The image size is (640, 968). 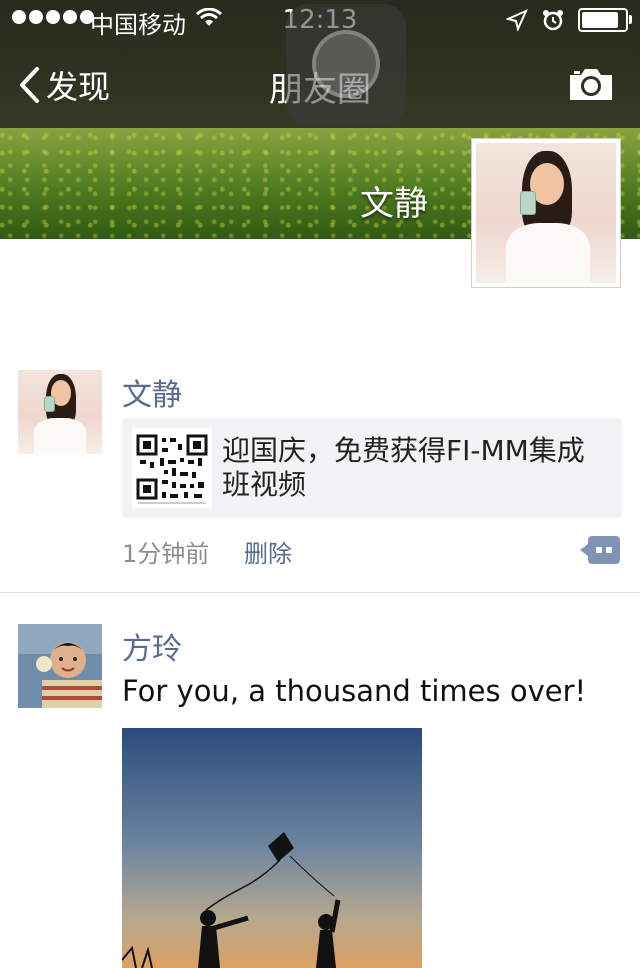 What do you see at coordinates (354, 691) in the screenshot?
I see `post-text: For you, a thousand times over!` at bounding box center [354, 691].